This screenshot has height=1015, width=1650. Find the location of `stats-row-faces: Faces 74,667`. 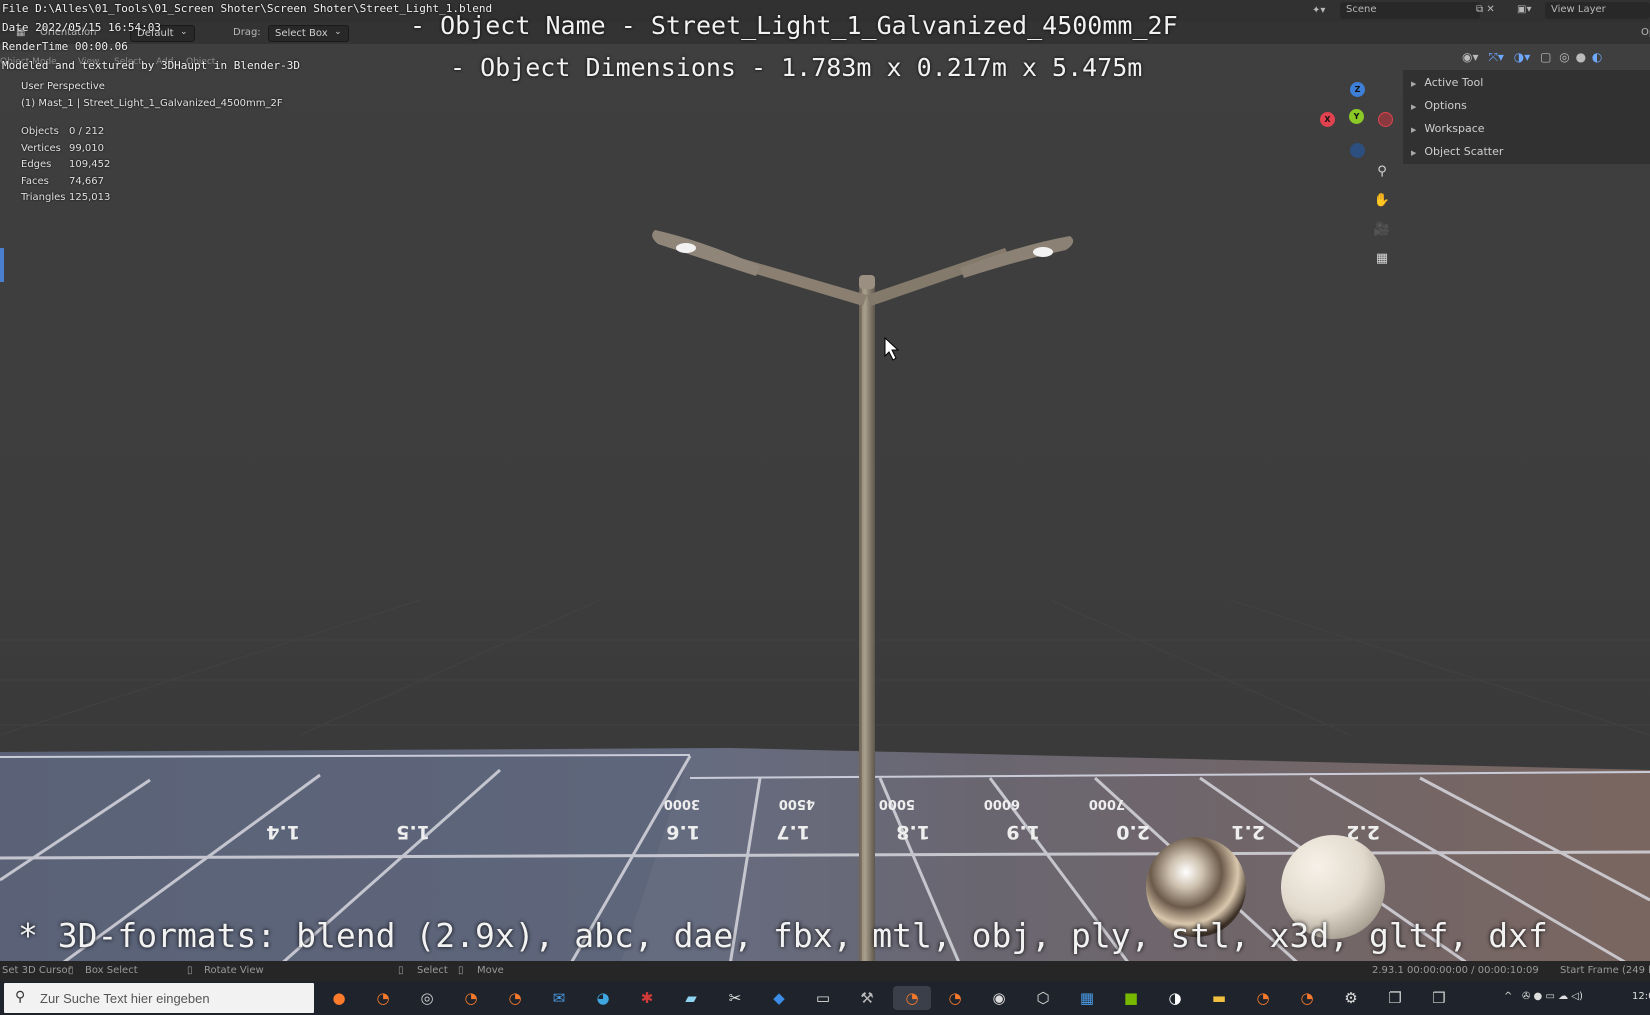

stats-row-faces: Faces 74,667 is located at coordinates (62, 181).